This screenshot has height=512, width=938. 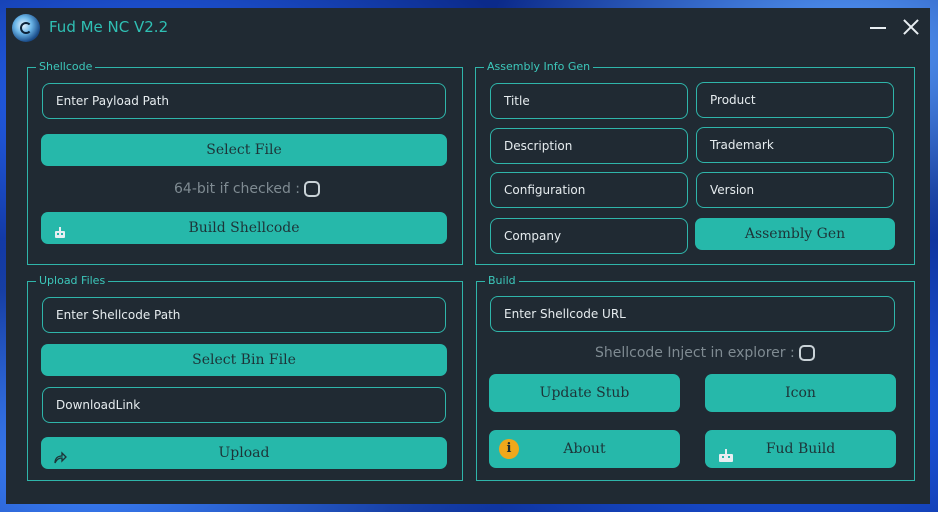 What do you see at coordinates (695, 353) in the screenshot?
I see `inject-explorer-label: Shellcode Inject in explorer :` at bounding box center [695, 353].